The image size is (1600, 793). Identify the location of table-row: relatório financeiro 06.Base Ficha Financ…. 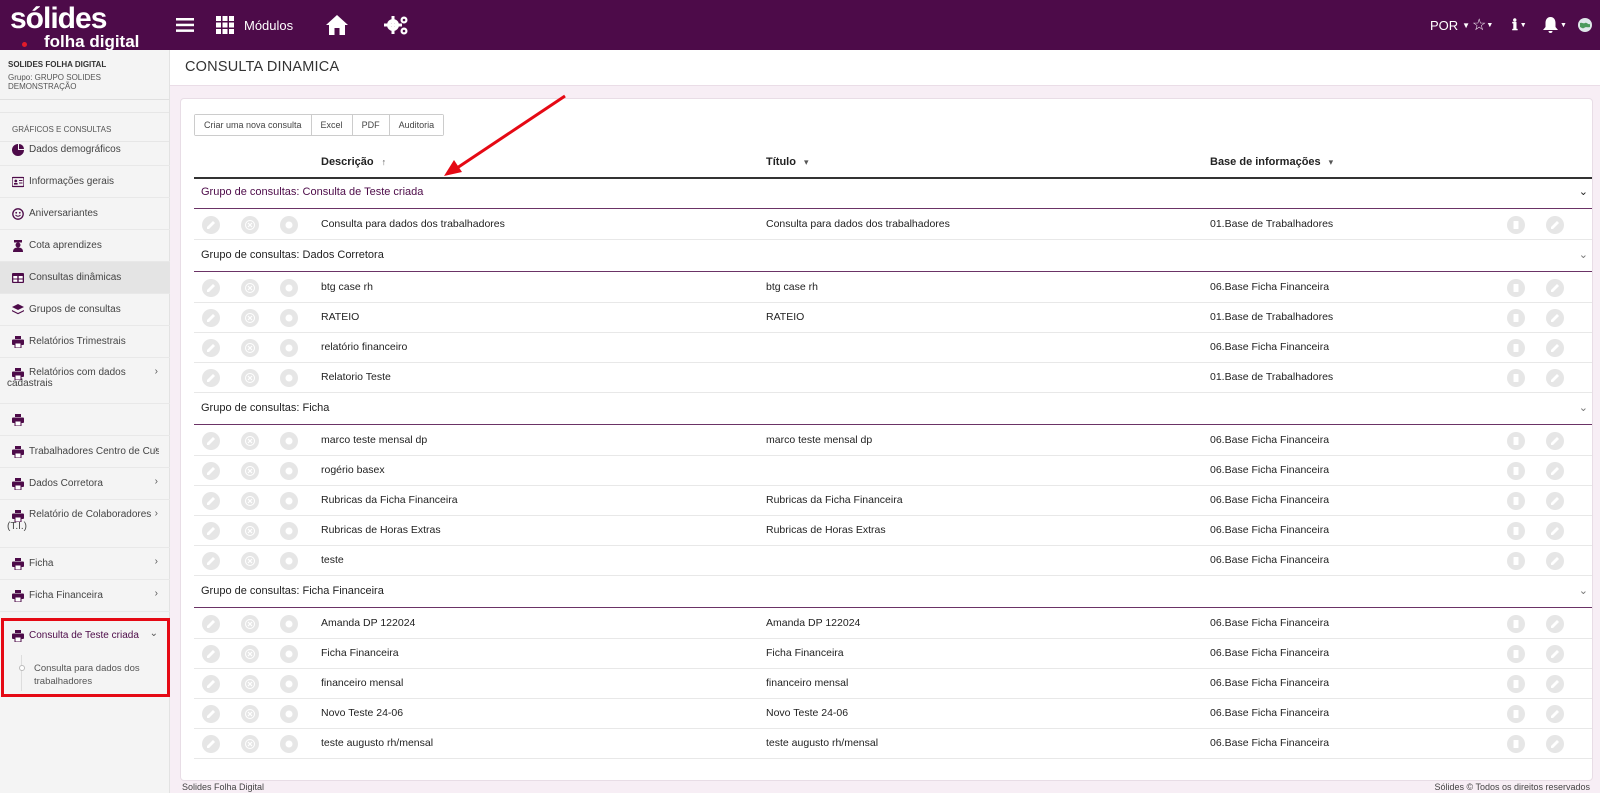
(893, 348).